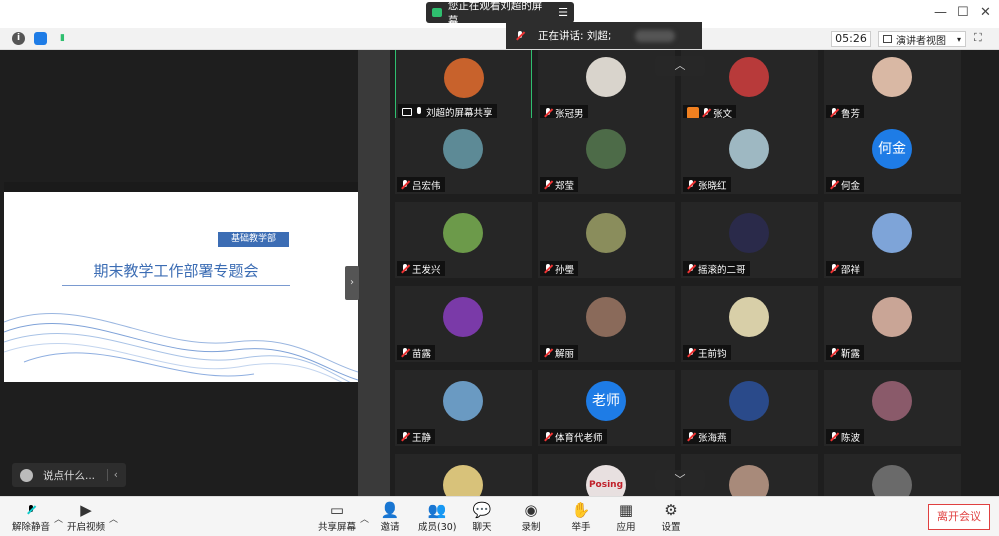 This screenshot has height=536, width=999. I want to click on leave-meeting-button: 离开会议, so click(959, 517).